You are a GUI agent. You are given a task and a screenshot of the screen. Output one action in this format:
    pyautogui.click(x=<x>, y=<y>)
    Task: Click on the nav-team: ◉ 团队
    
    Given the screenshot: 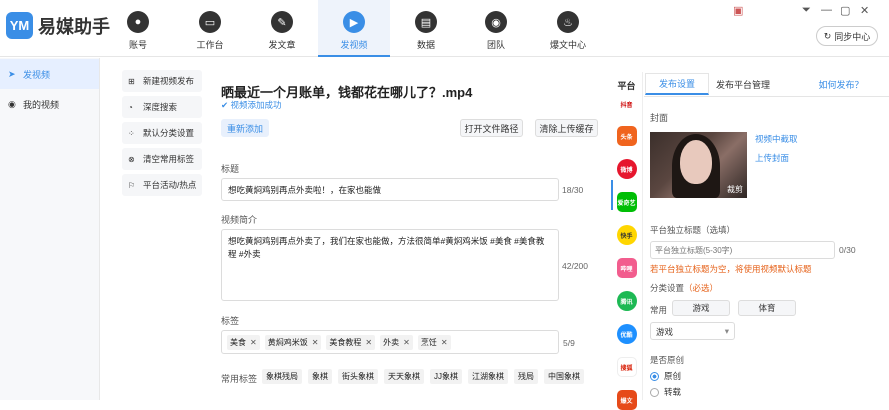 What is the action you would take?
    pyautogui.click(x=496, y=28)
    